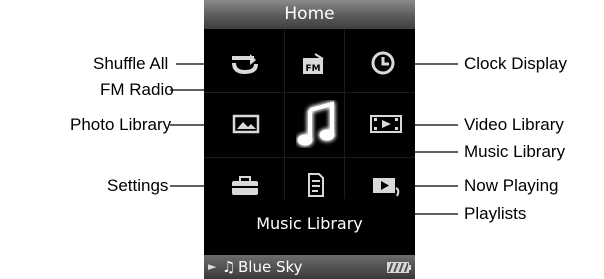  What do you see at coordinates (511, 185) in the screenshot?
I see `callout-now-playing: Now Playing` at bounding box center [511, 185].